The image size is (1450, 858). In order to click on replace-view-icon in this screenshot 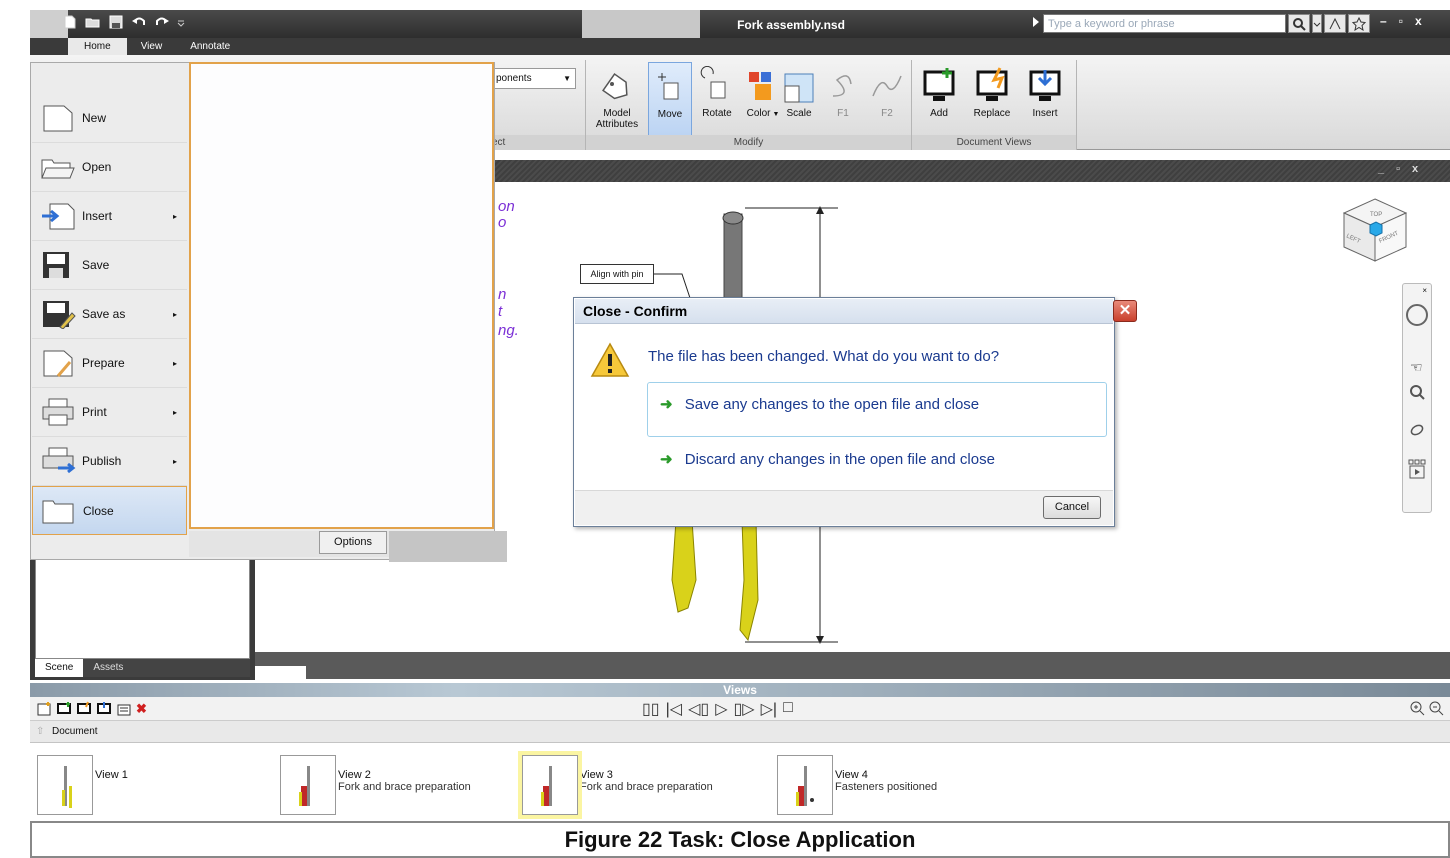, I will do `click(84, 710)`.